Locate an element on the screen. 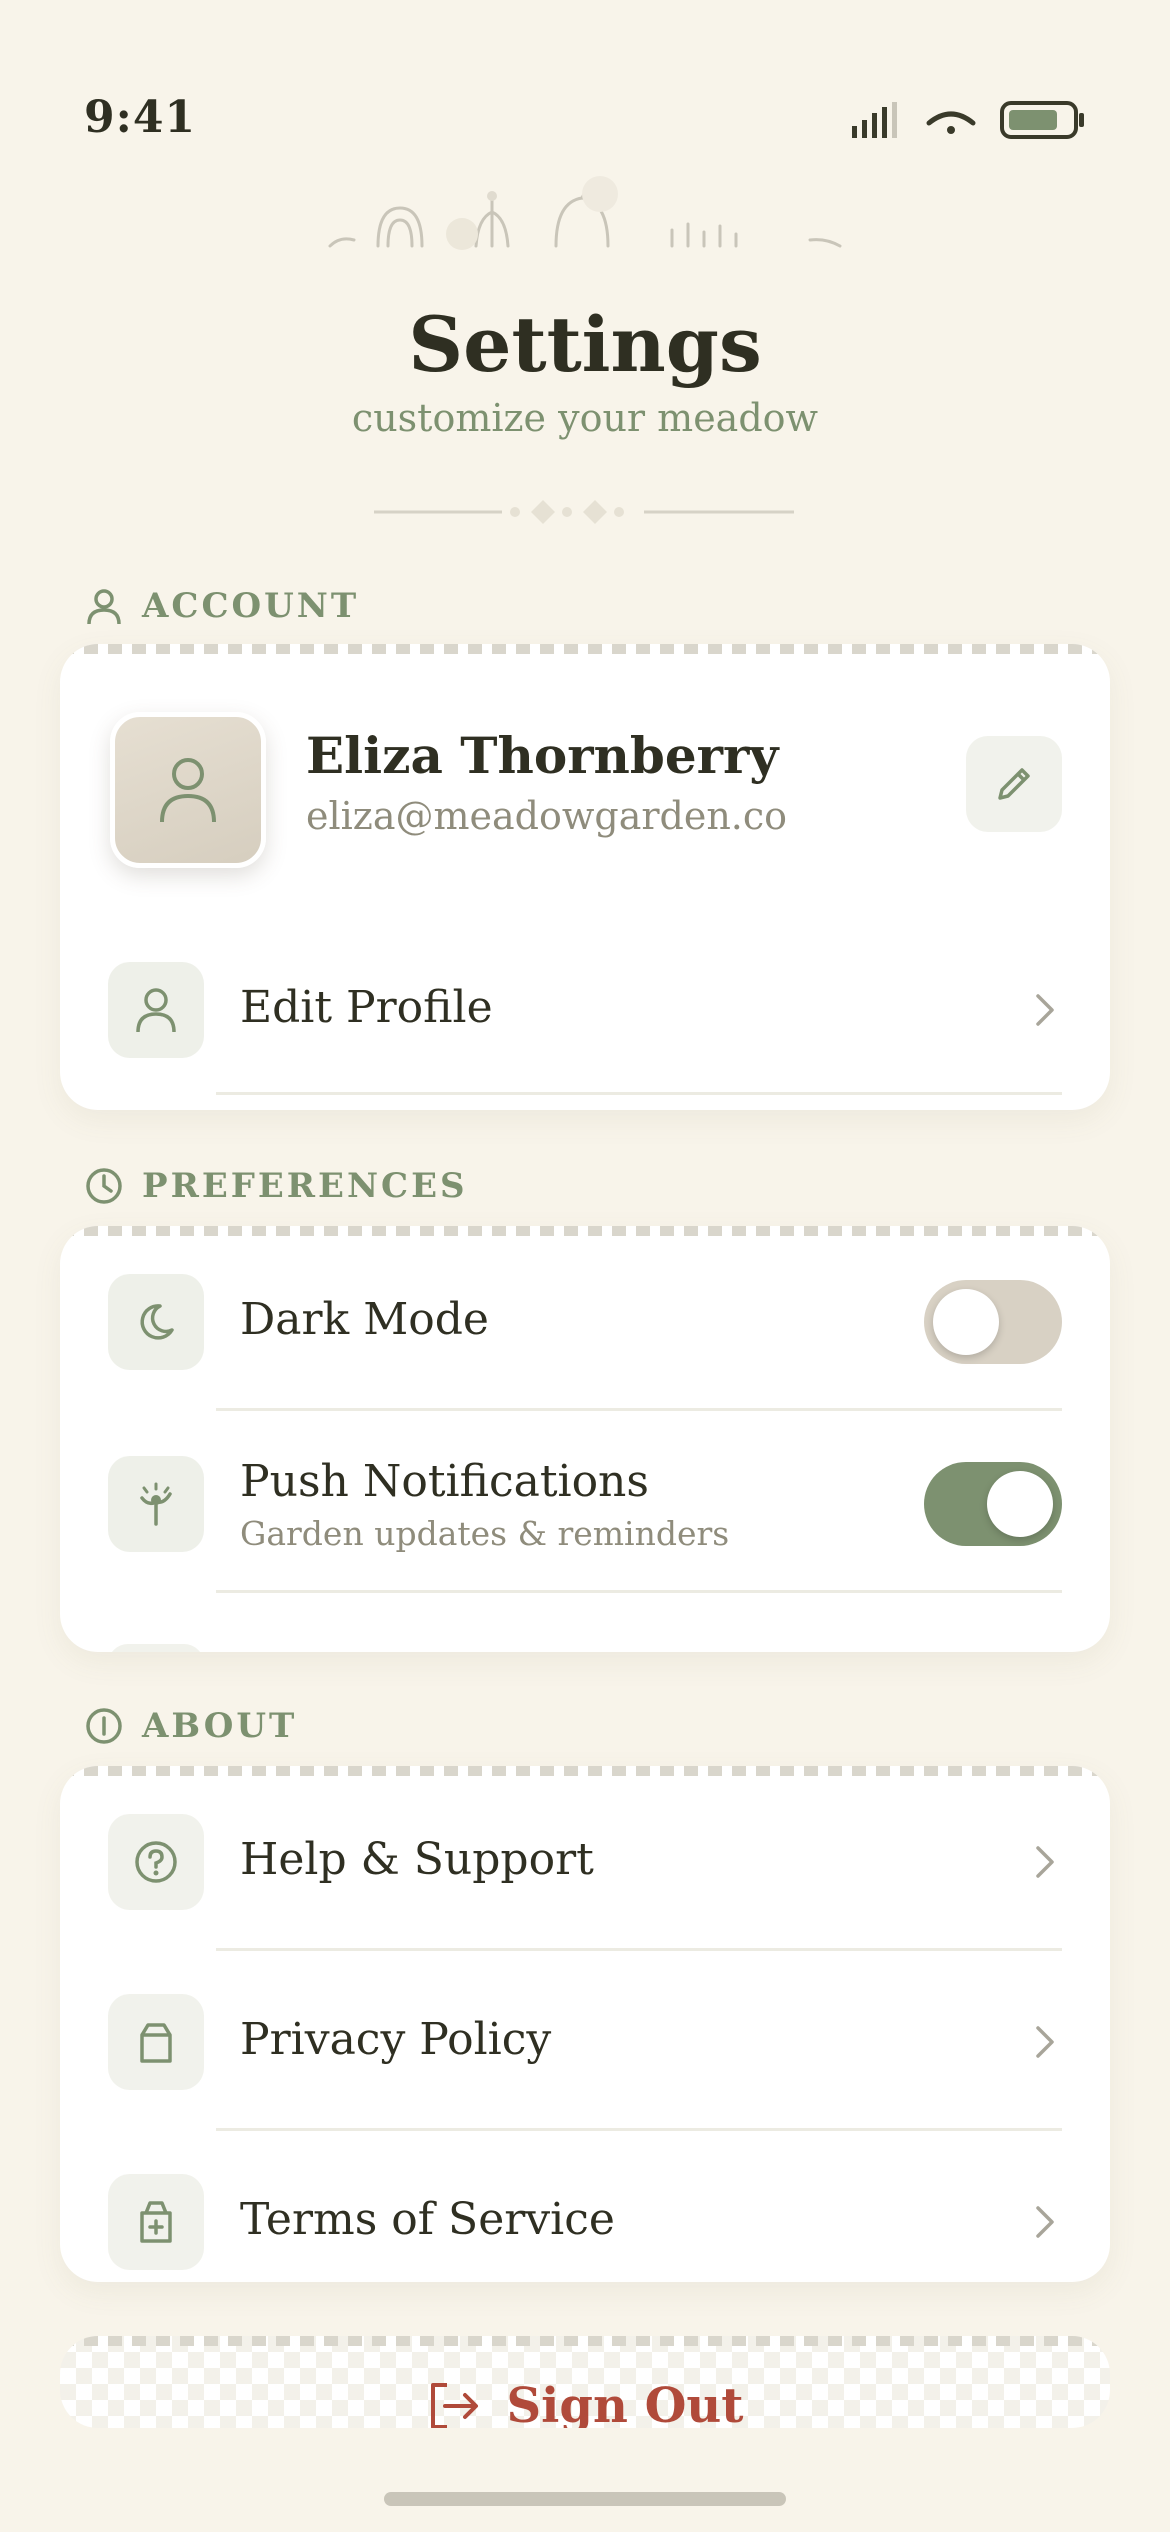  cellular-signal-icon is located at coordinates (874, 120).